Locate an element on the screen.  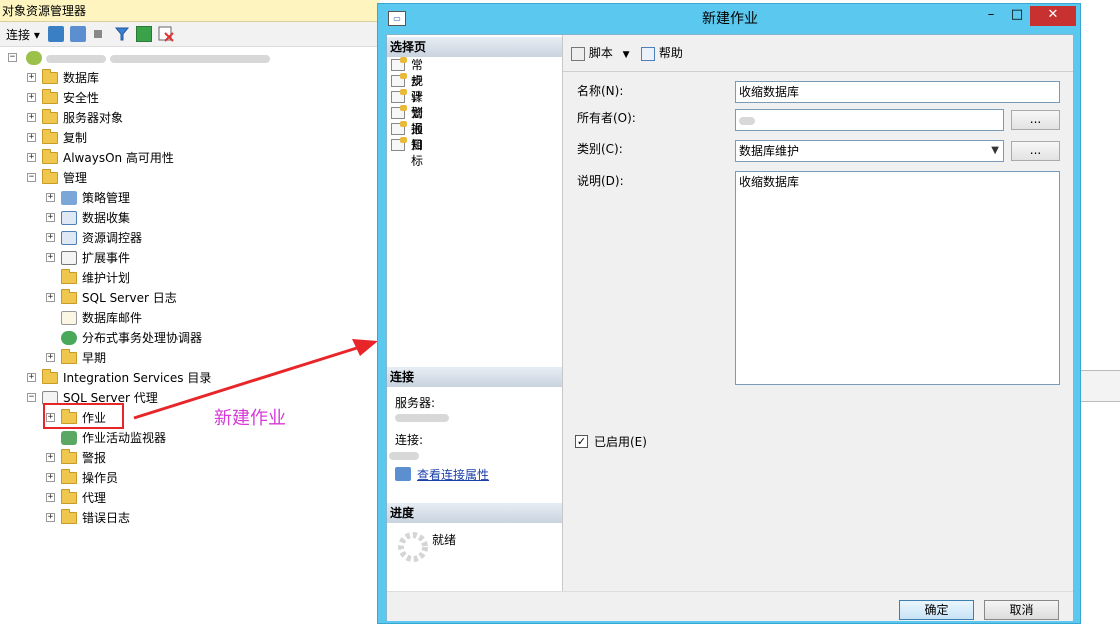
progress-spinner-icon is located at coordinates (413, 548).